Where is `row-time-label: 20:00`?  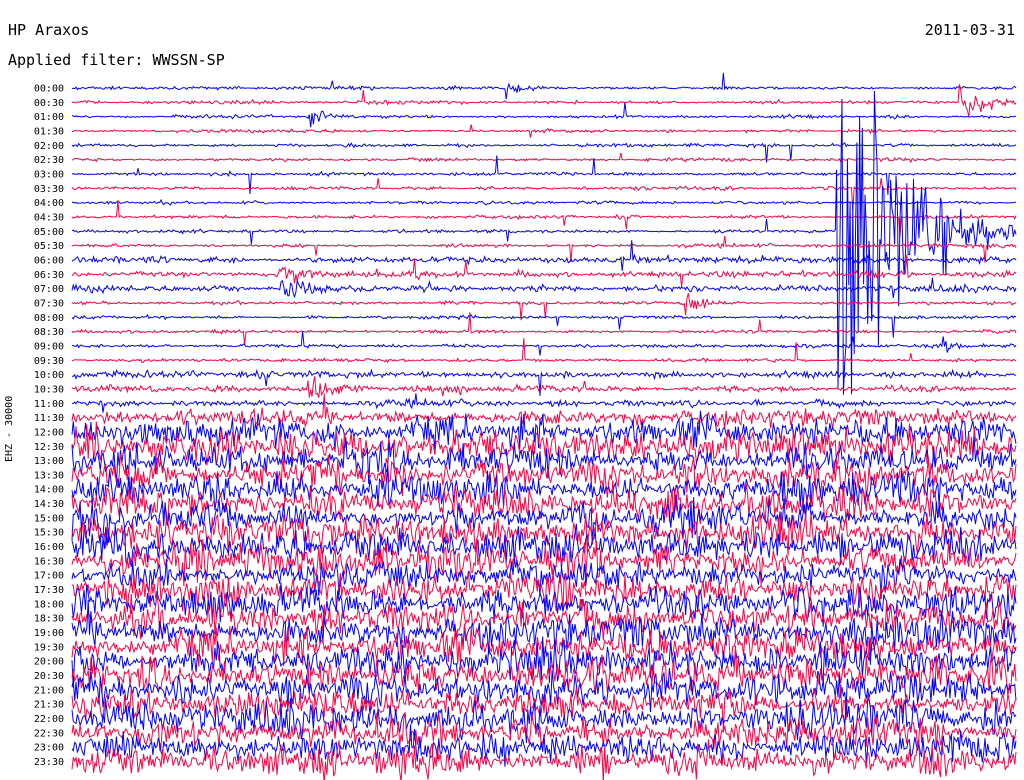 row-time-label: 20:00 is located at coordinates (49, 662).